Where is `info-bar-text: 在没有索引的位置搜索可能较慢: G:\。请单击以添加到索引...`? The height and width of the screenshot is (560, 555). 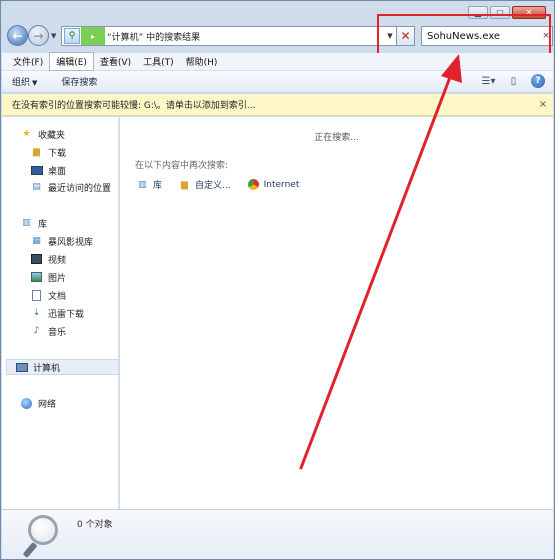 info-bar-text: 在没有索引的位置搜索可能较慢: G:\。请单击以添加到索引... is located at coordinates (272, 104).